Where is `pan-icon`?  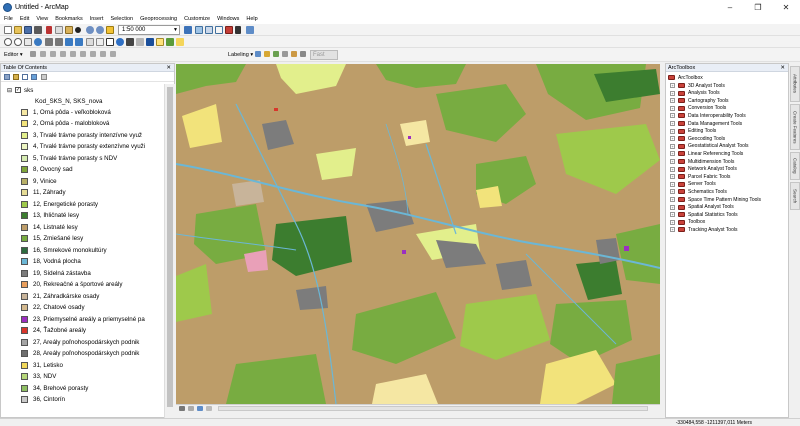 pan-icon is located at coordinates (28, 42).